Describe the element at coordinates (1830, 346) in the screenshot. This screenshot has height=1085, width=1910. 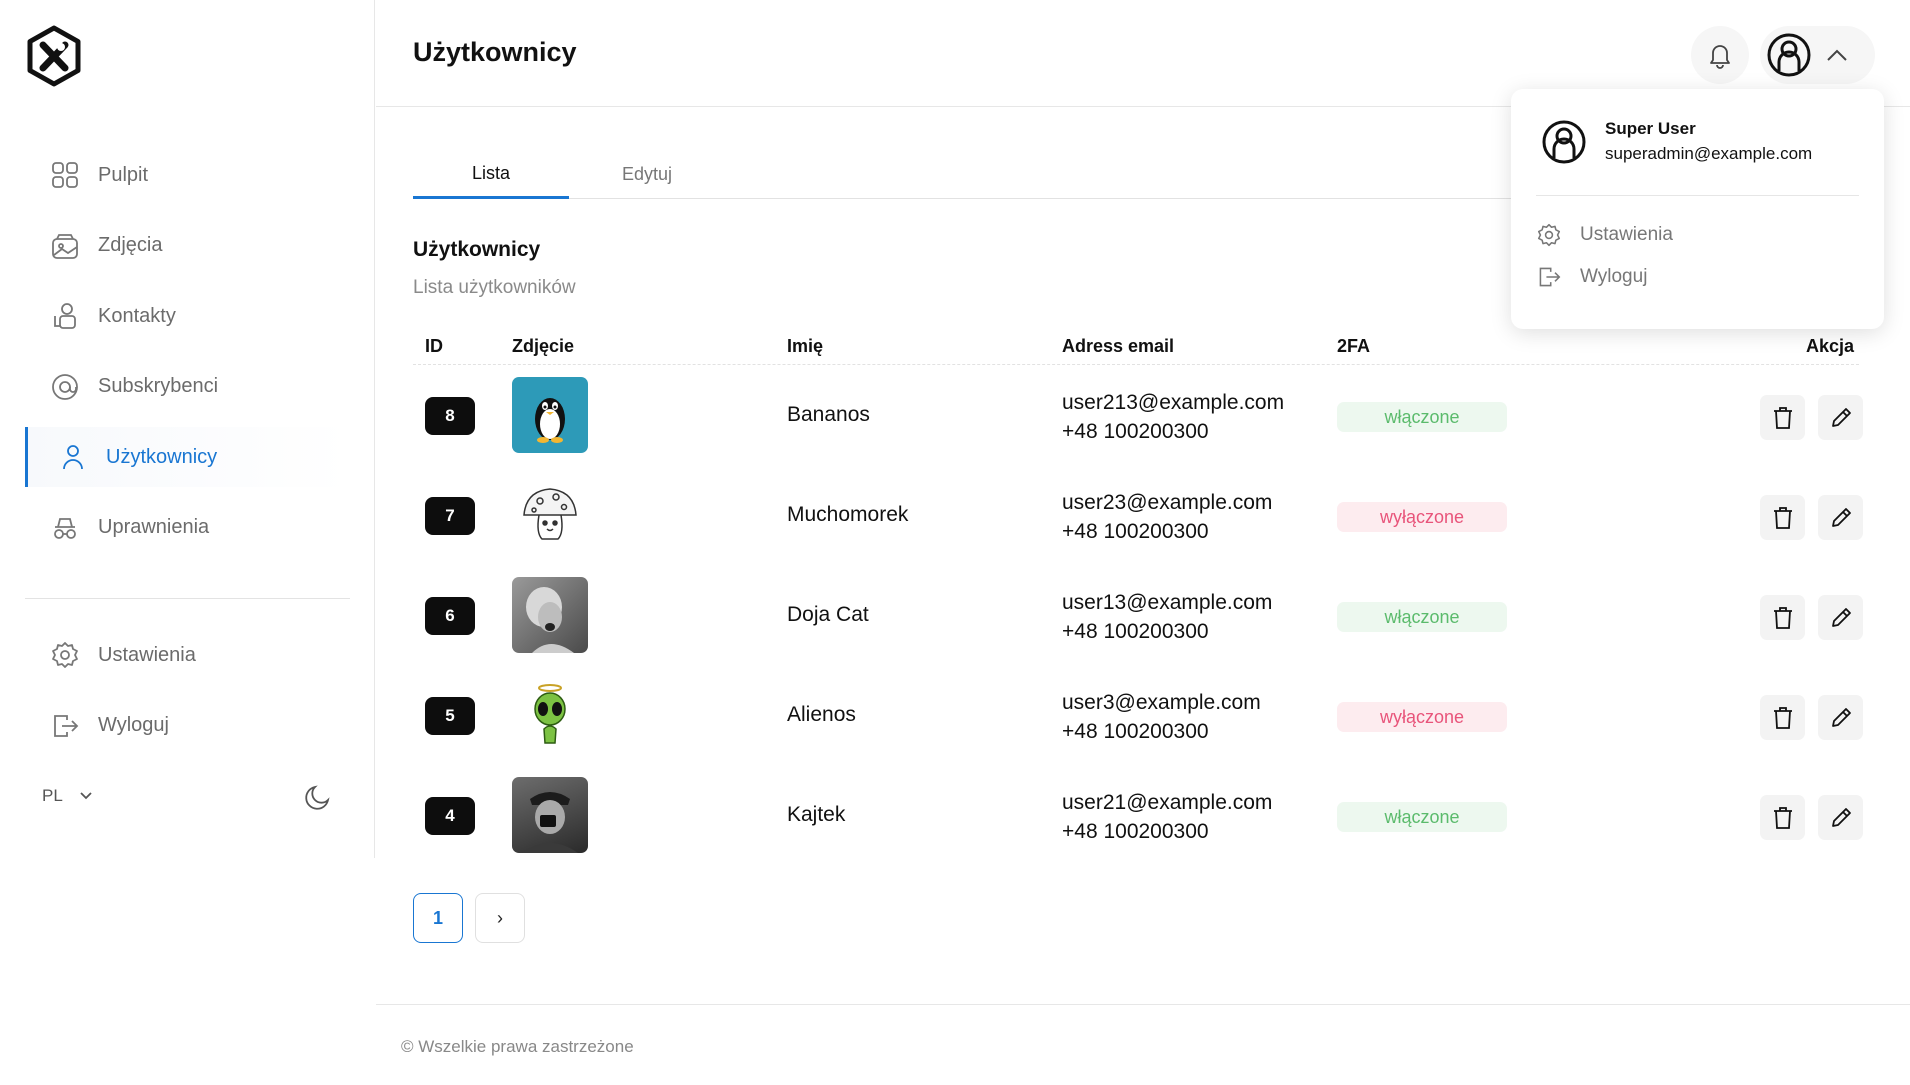
I see `column-header-action: Akcja` at that location.